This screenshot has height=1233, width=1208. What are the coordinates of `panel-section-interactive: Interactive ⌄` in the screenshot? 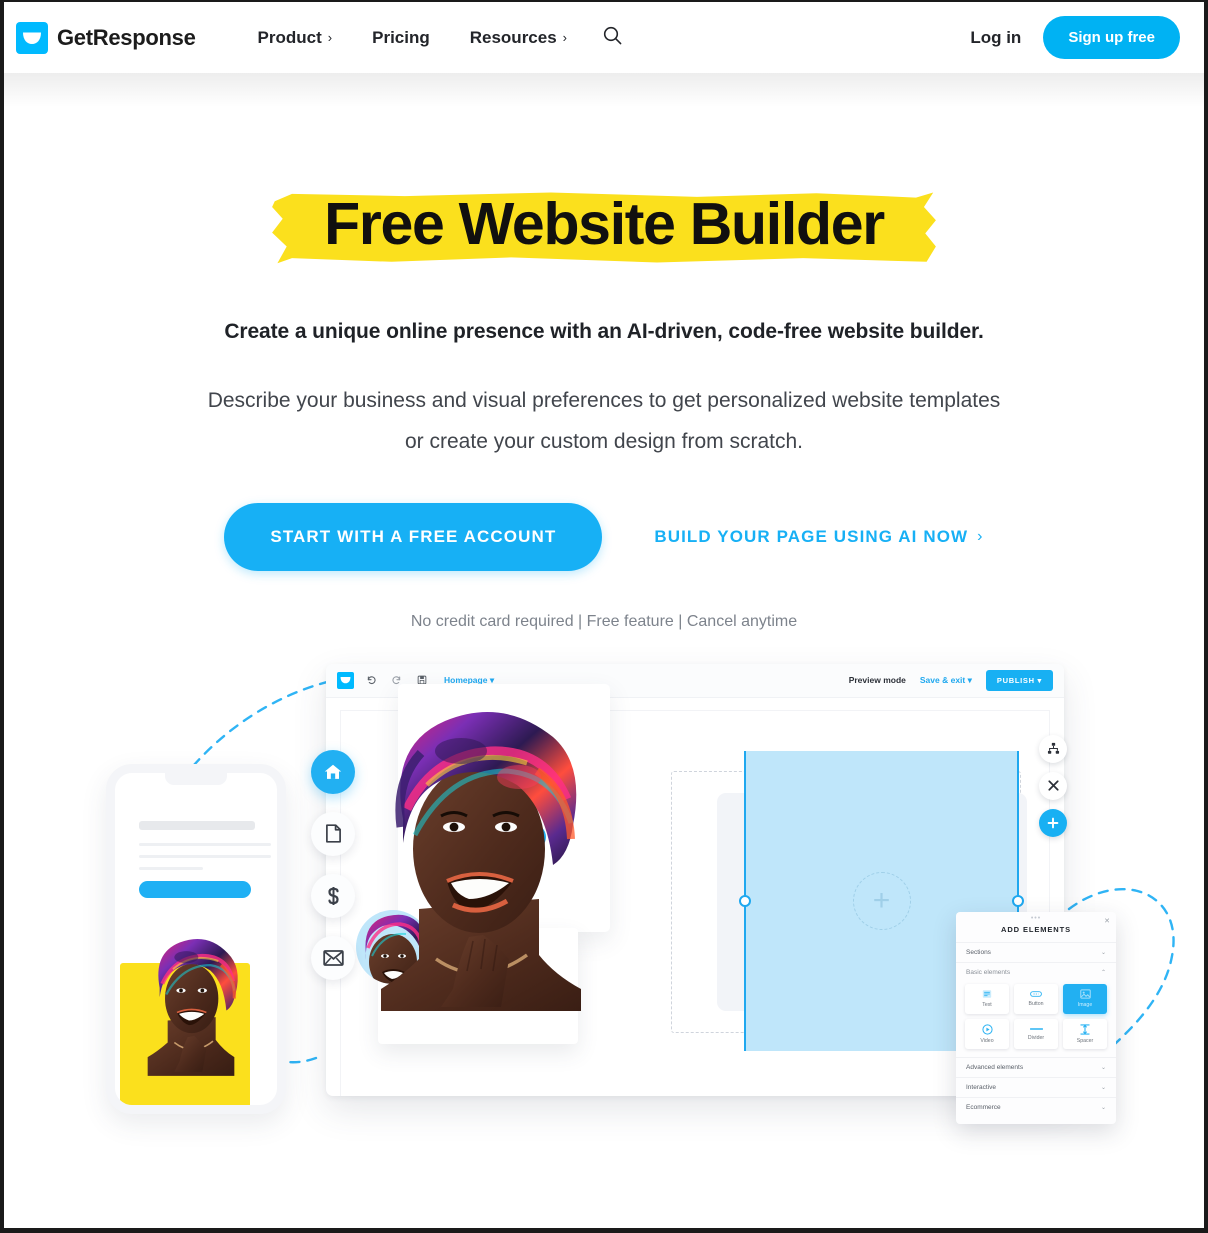 It's located at (1036, 1086).